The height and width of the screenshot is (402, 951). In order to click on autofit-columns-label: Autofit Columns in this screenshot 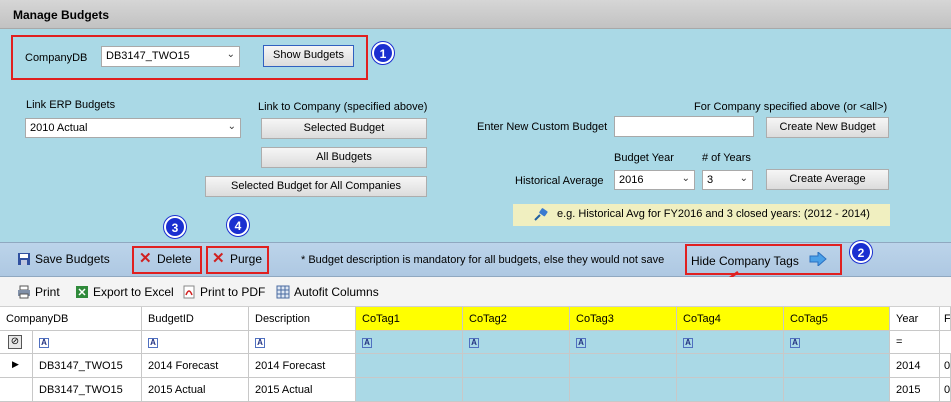, I will do `click(336, 292)`.